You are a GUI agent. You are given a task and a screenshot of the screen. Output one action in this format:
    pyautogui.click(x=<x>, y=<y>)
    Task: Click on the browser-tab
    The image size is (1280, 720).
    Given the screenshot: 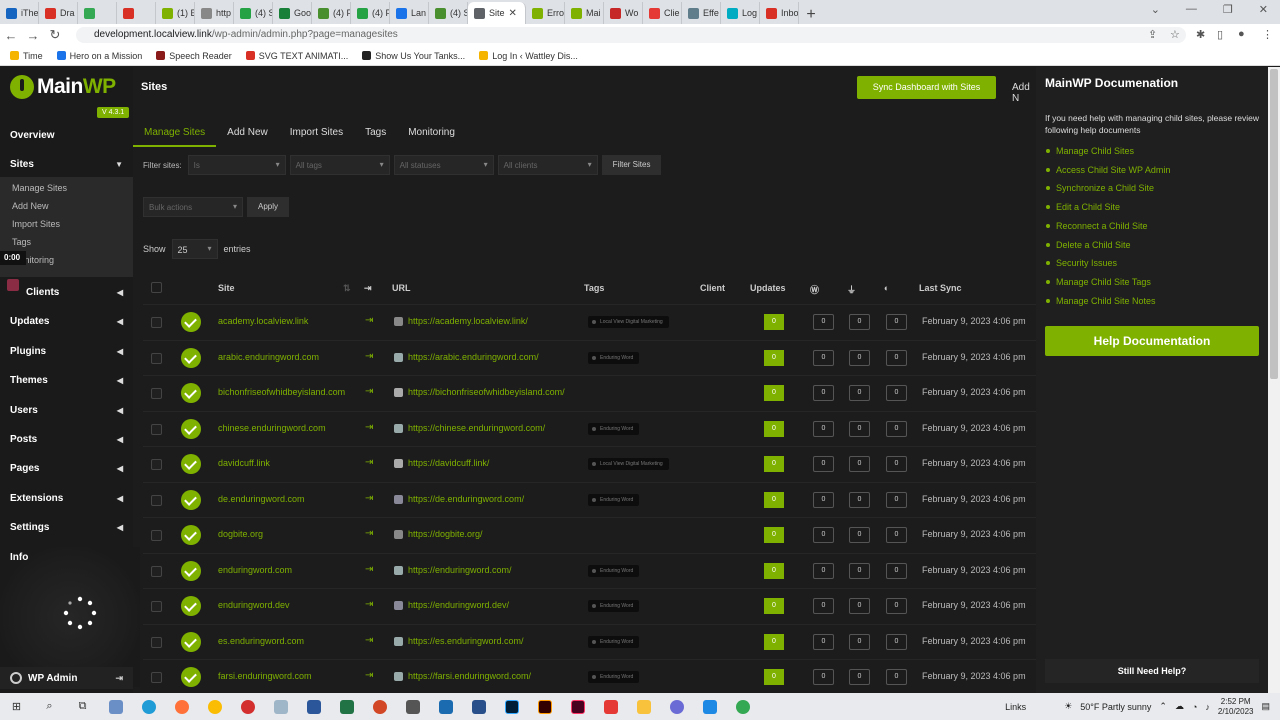 What is the action you would take?
    pyautogui.click(x=97, y=13)
    